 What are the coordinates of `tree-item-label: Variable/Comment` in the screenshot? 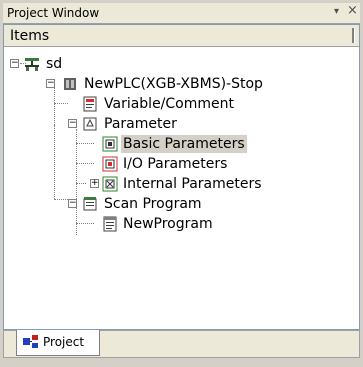 It's located at (169, 104).